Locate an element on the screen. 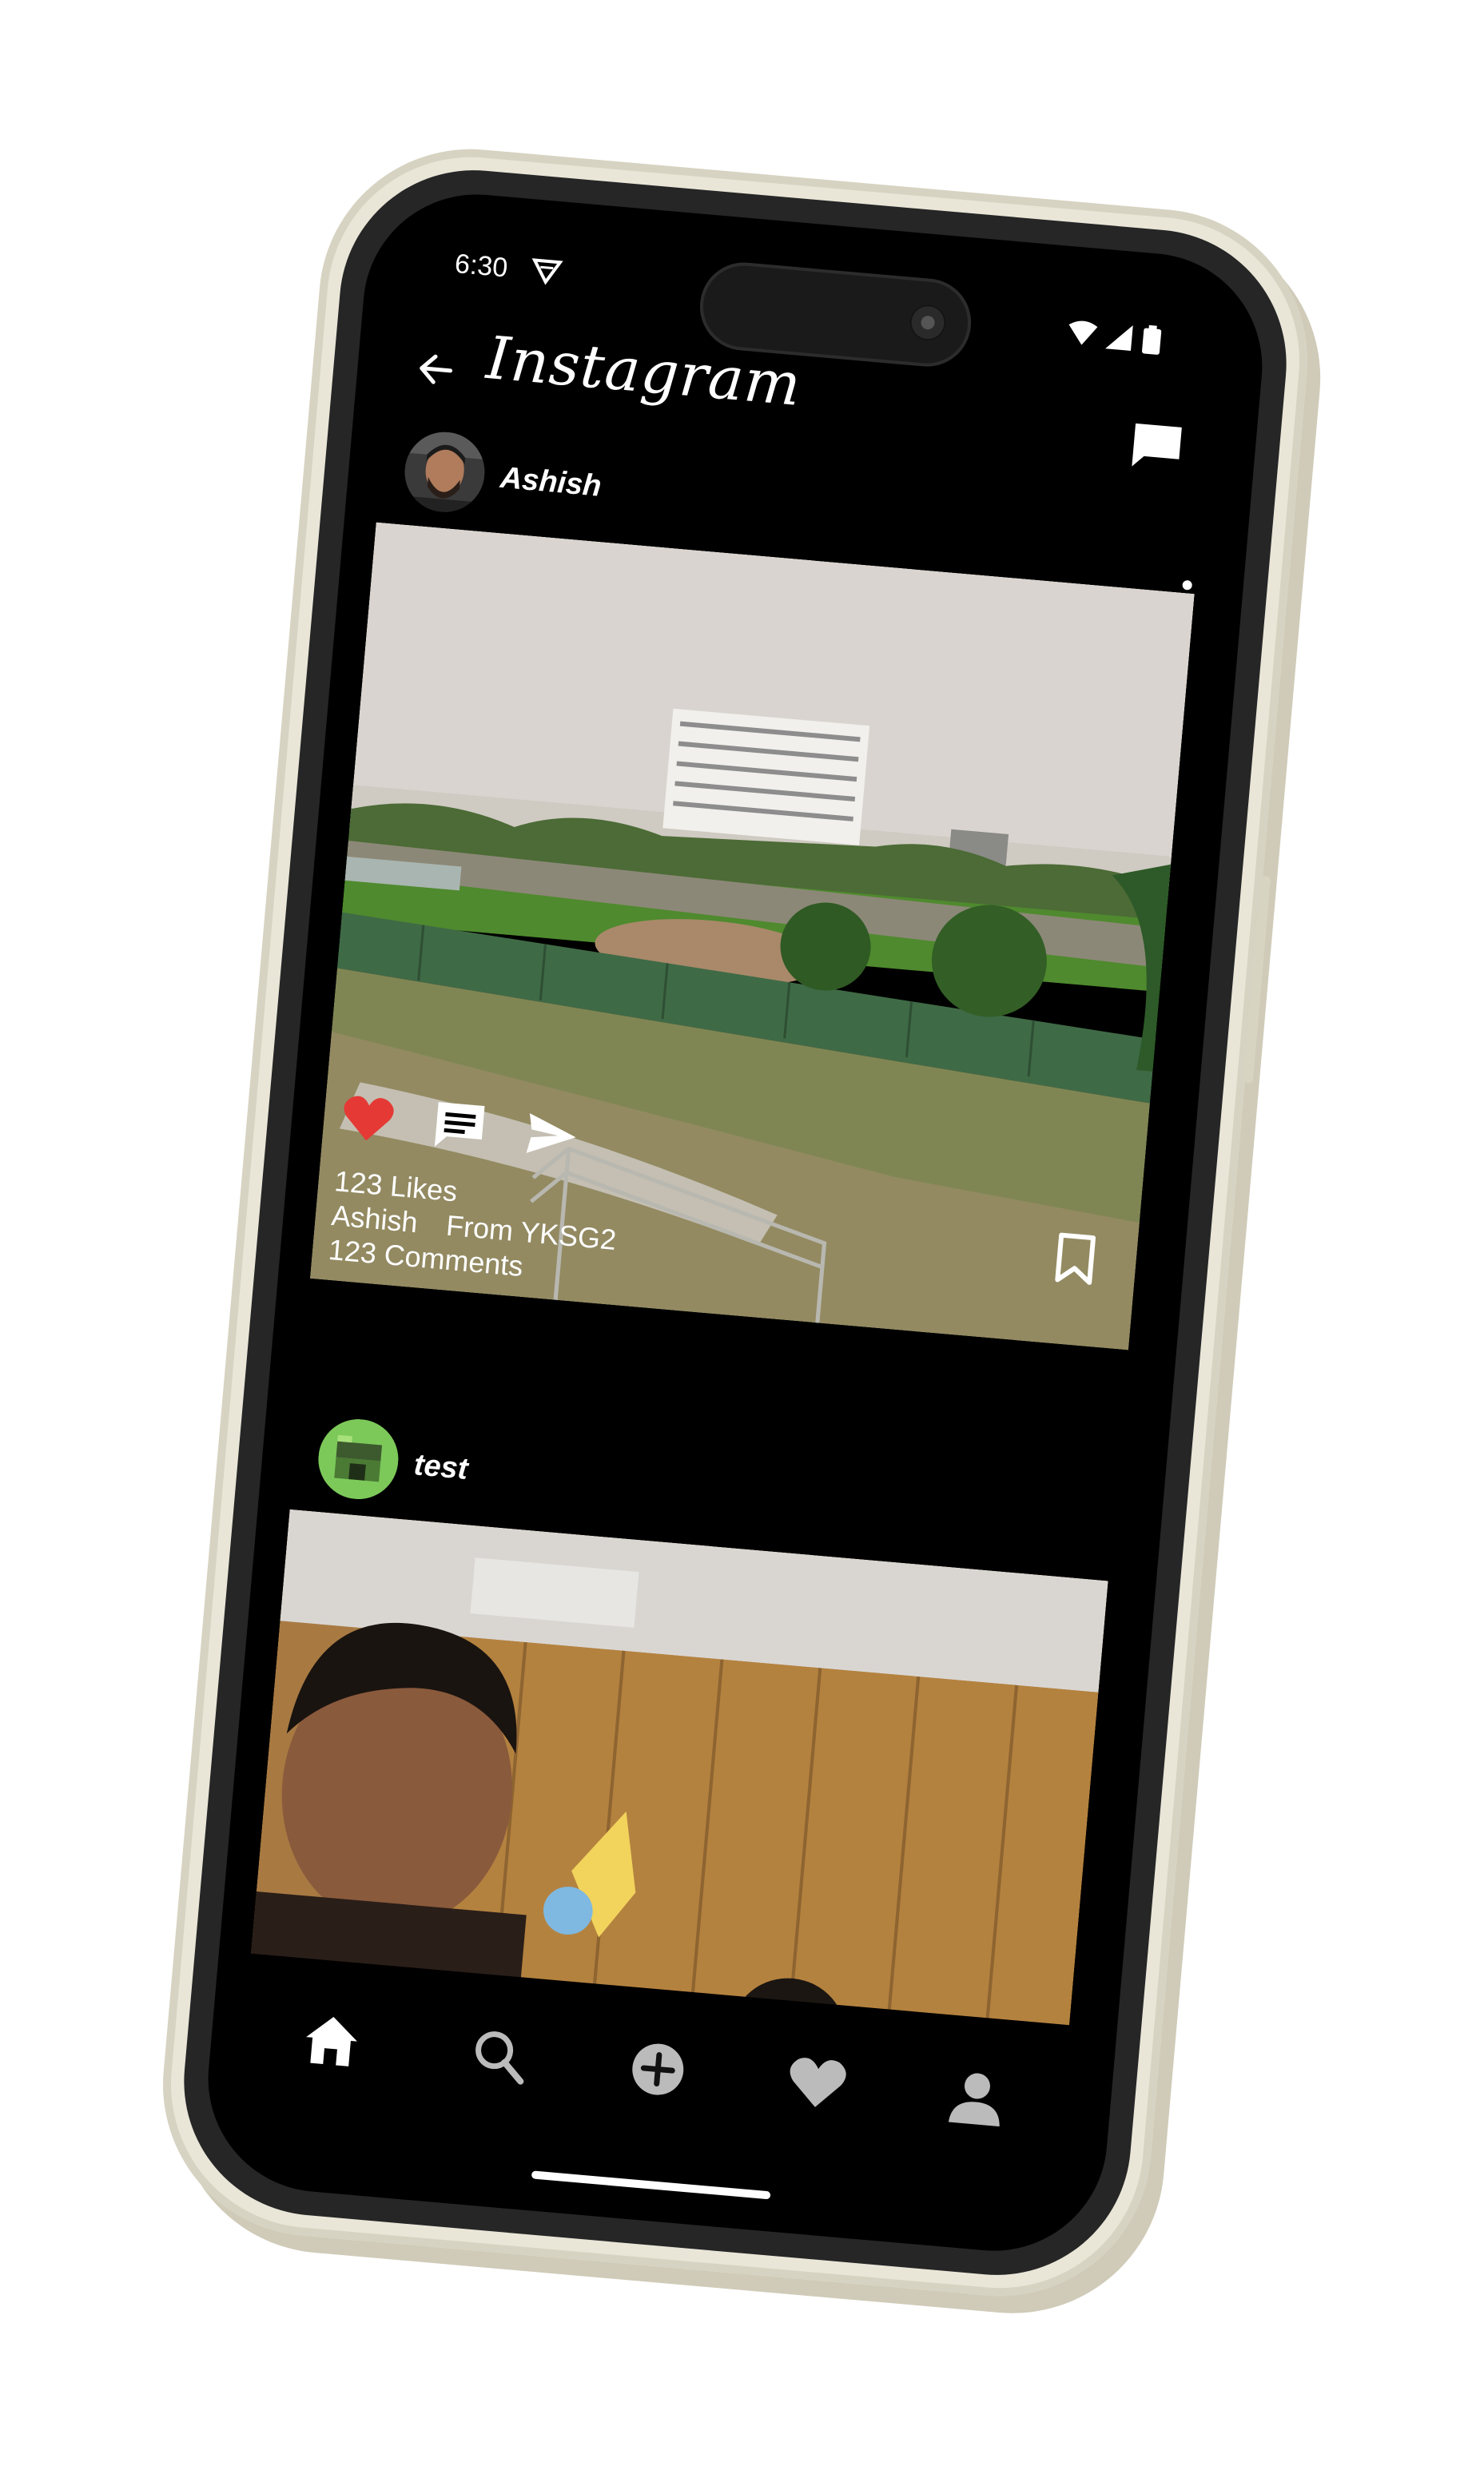  front-camera is located at coordinates (928, 322).